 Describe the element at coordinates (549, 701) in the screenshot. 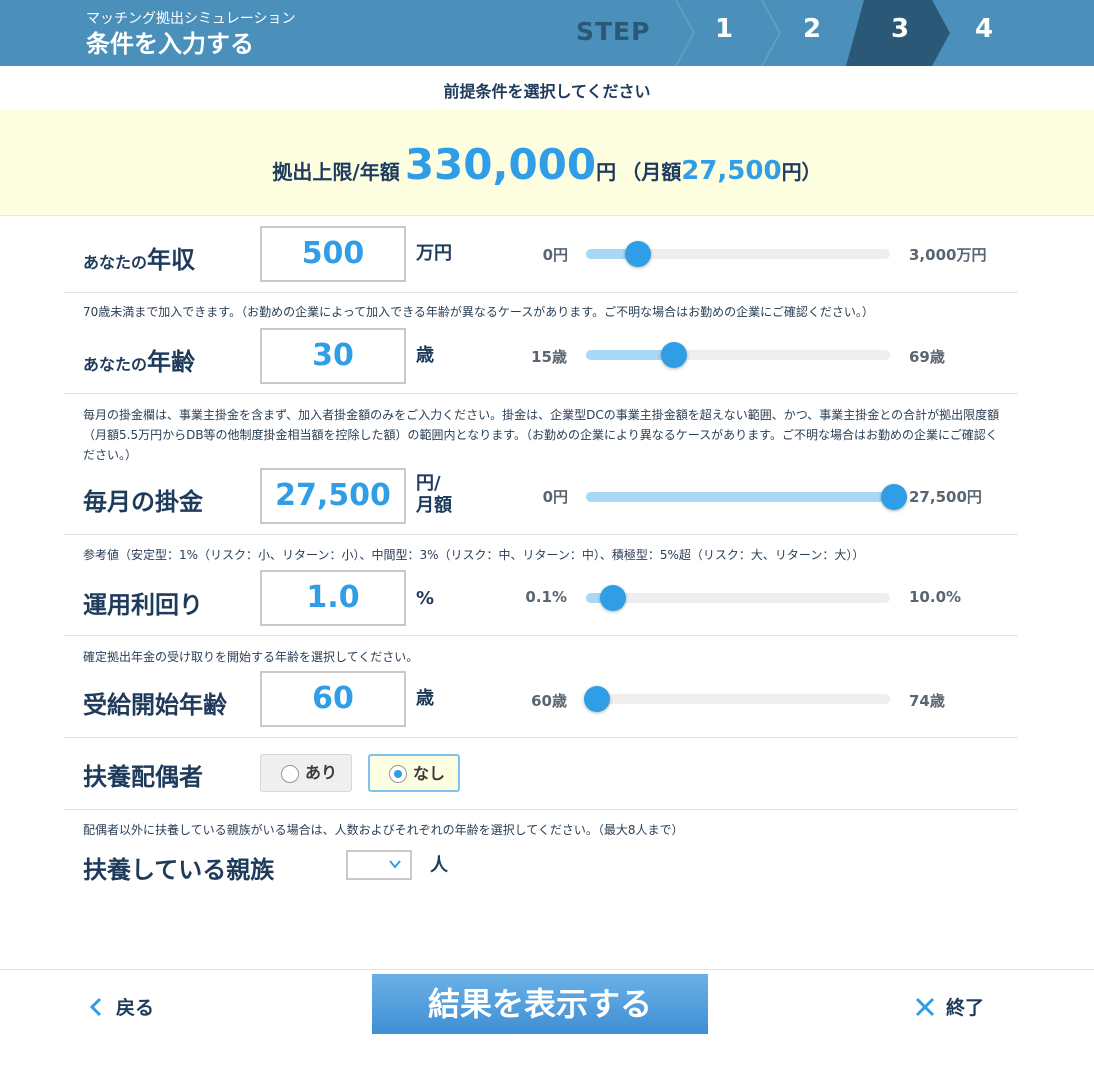

I see `start-age-min: 60歳` at that location.